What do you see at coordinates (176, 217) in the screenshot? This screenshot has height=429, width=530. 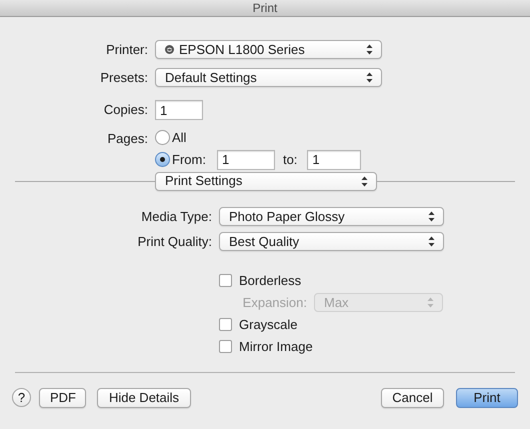 I see `field-label: Media Type:` at bounding box center [176, 217].